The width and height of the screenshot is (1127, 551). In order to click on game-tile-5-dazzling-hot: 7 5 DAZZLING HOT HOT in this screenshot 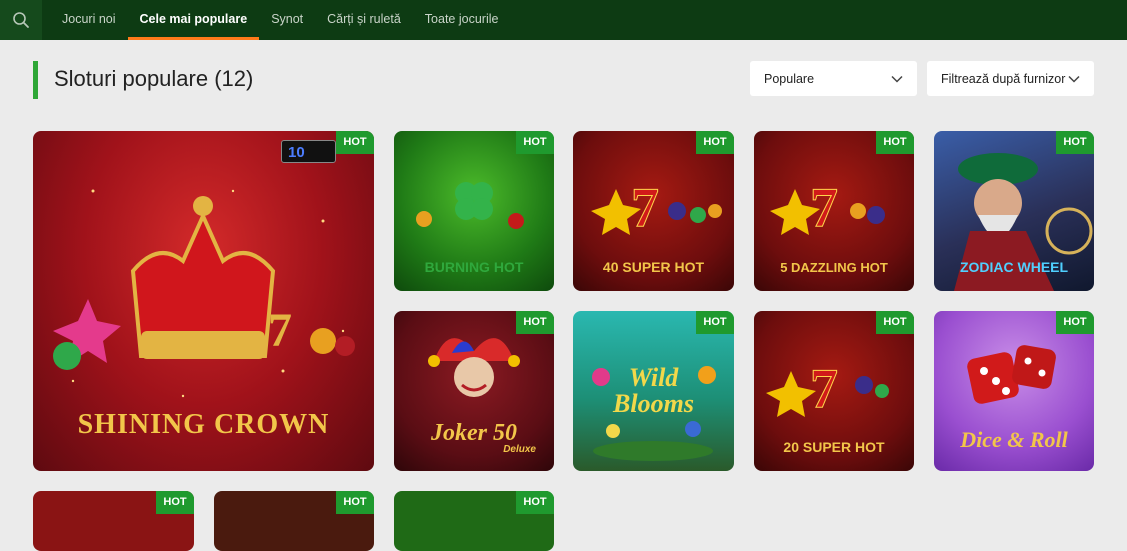, I will do `click(834, 211)`.